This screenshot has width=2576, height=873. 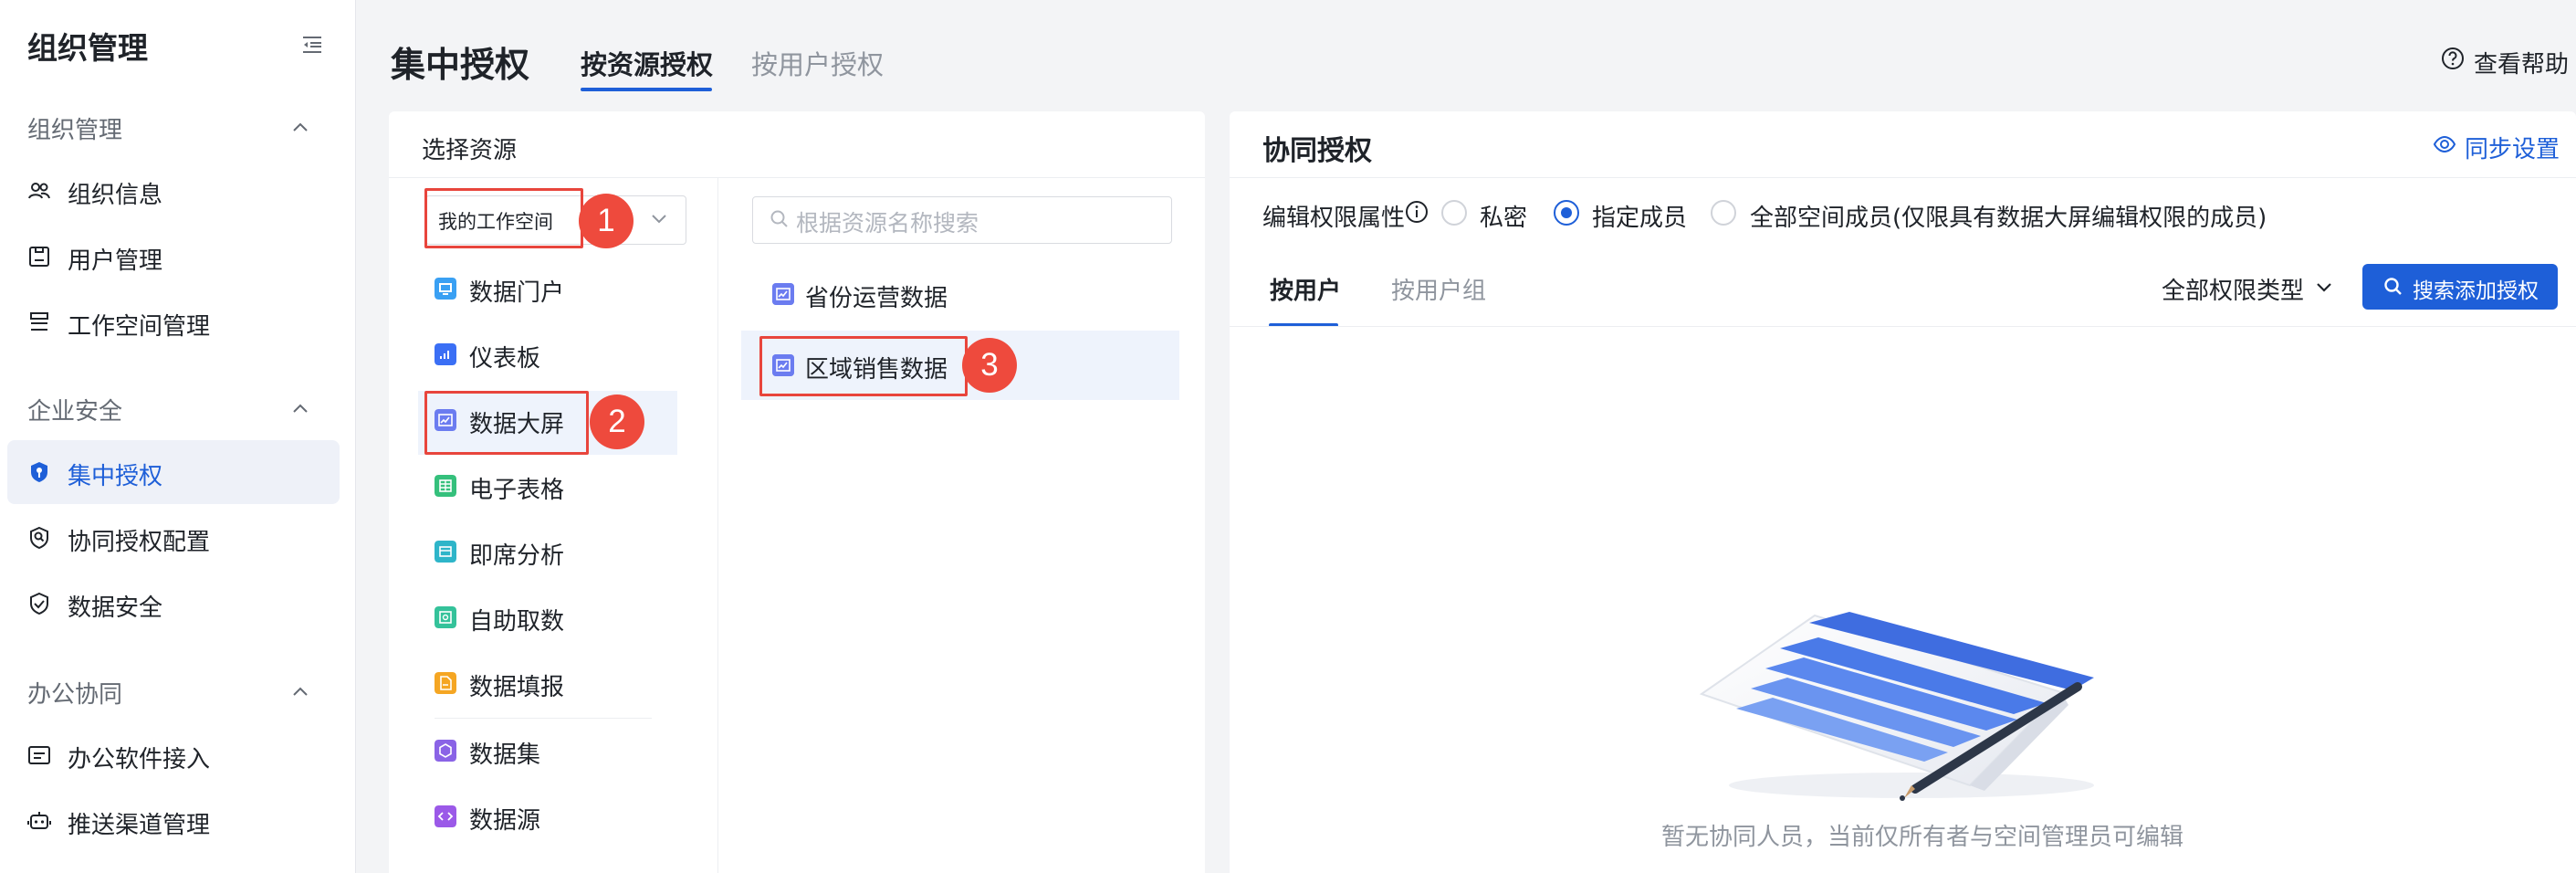 What do you see at coordinates (39, 821) in the screenshot?
I see `robot-icon` at bounding box center [39, 821].